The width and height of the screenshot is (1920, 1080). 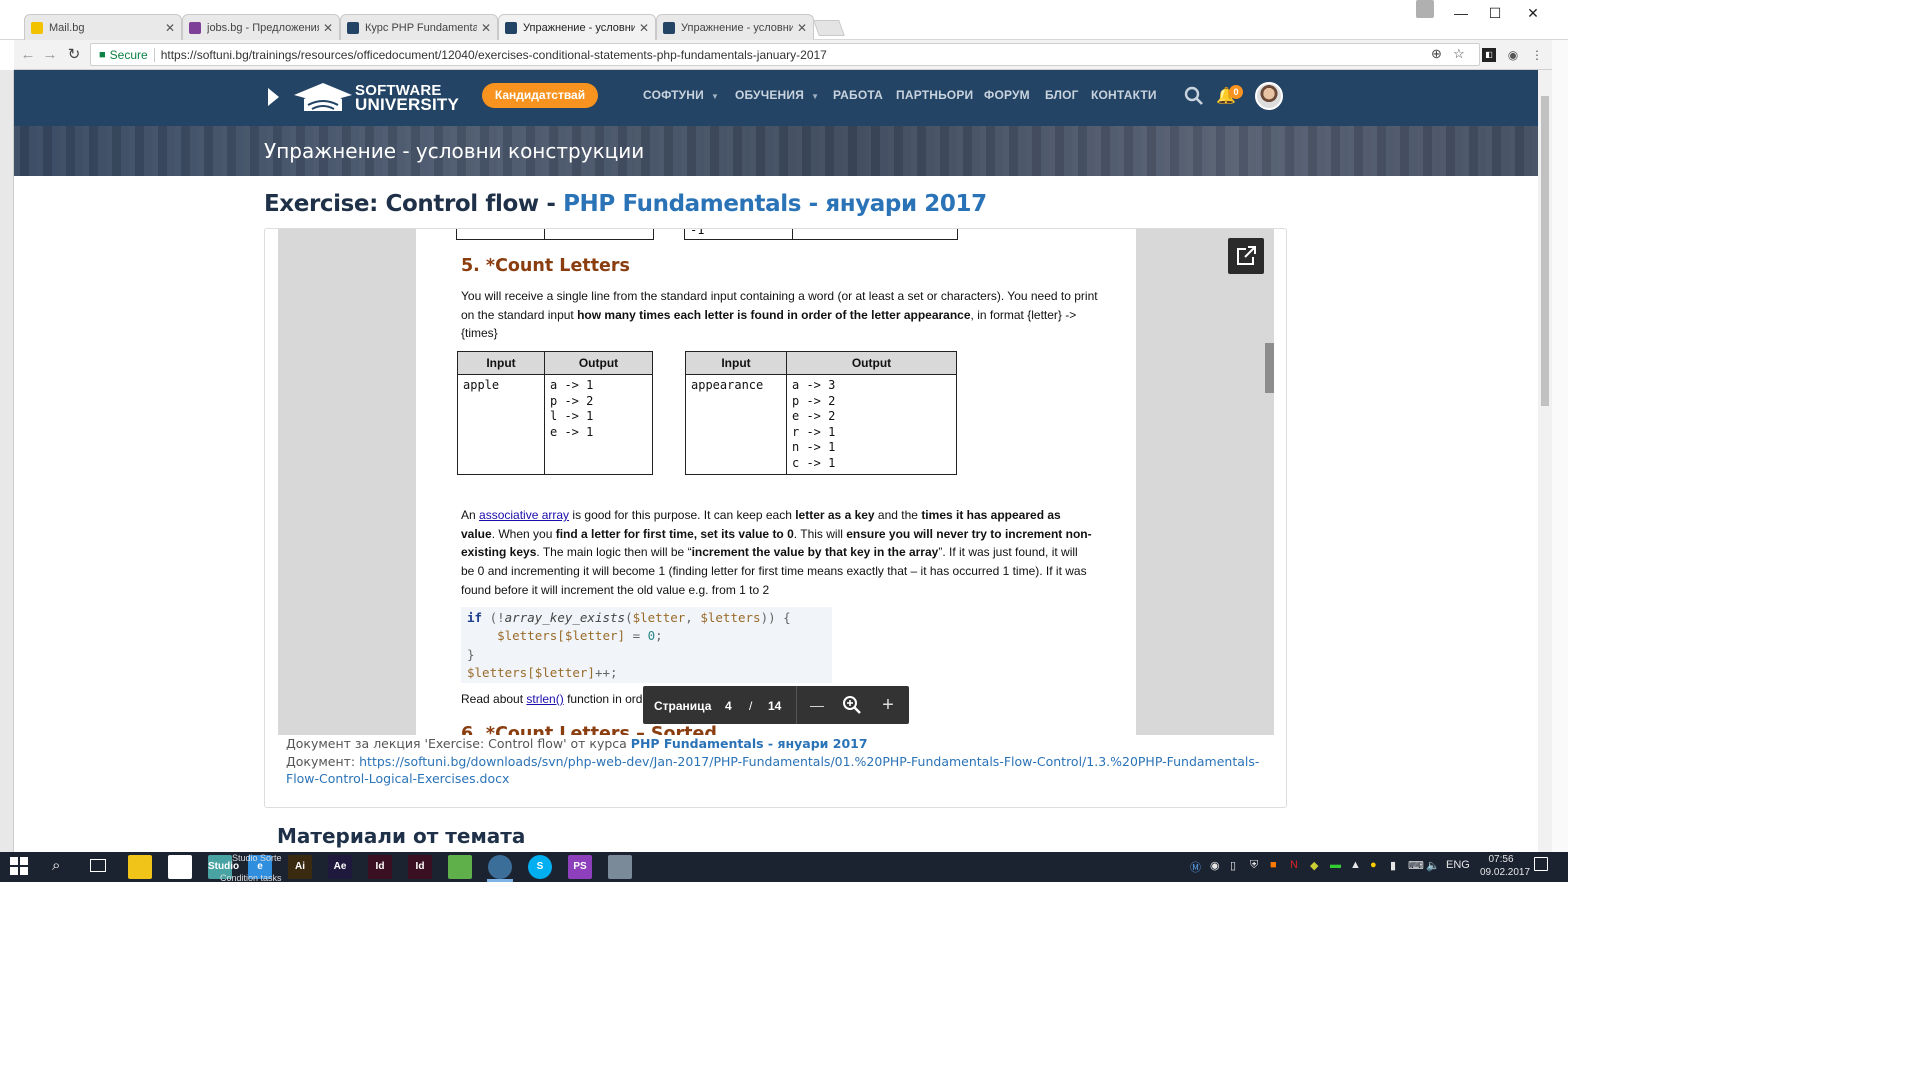 What do you see at coordinates (1416, 865) in the screenshot?
I see `network-icon: ⌨` at bounding box center [1416, 865].